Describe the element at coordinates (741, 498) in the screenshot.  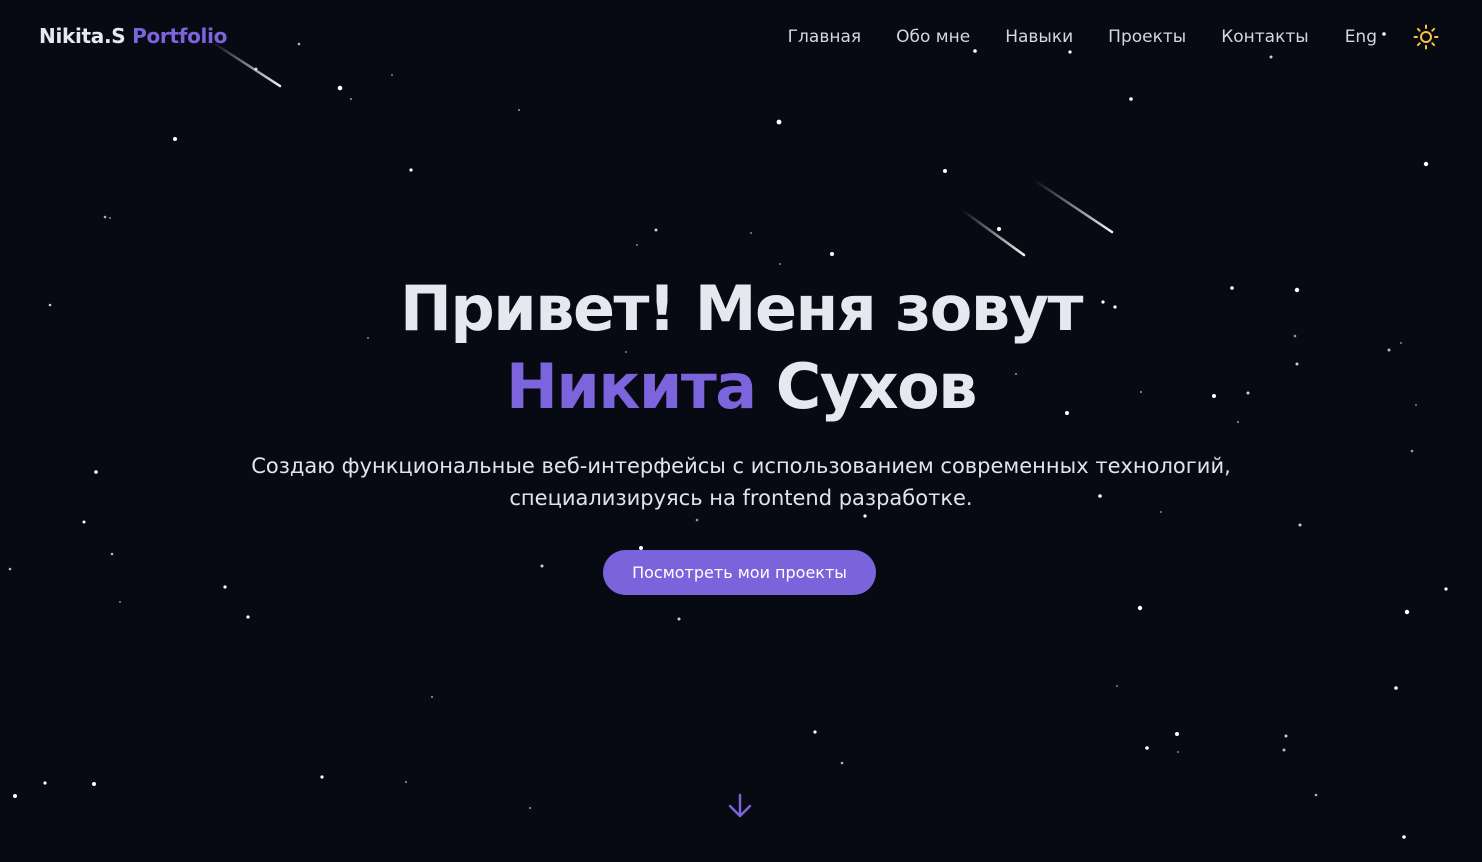
I see `hero-subtitle-line2: специализируясь на frontend разработке.` at that location.